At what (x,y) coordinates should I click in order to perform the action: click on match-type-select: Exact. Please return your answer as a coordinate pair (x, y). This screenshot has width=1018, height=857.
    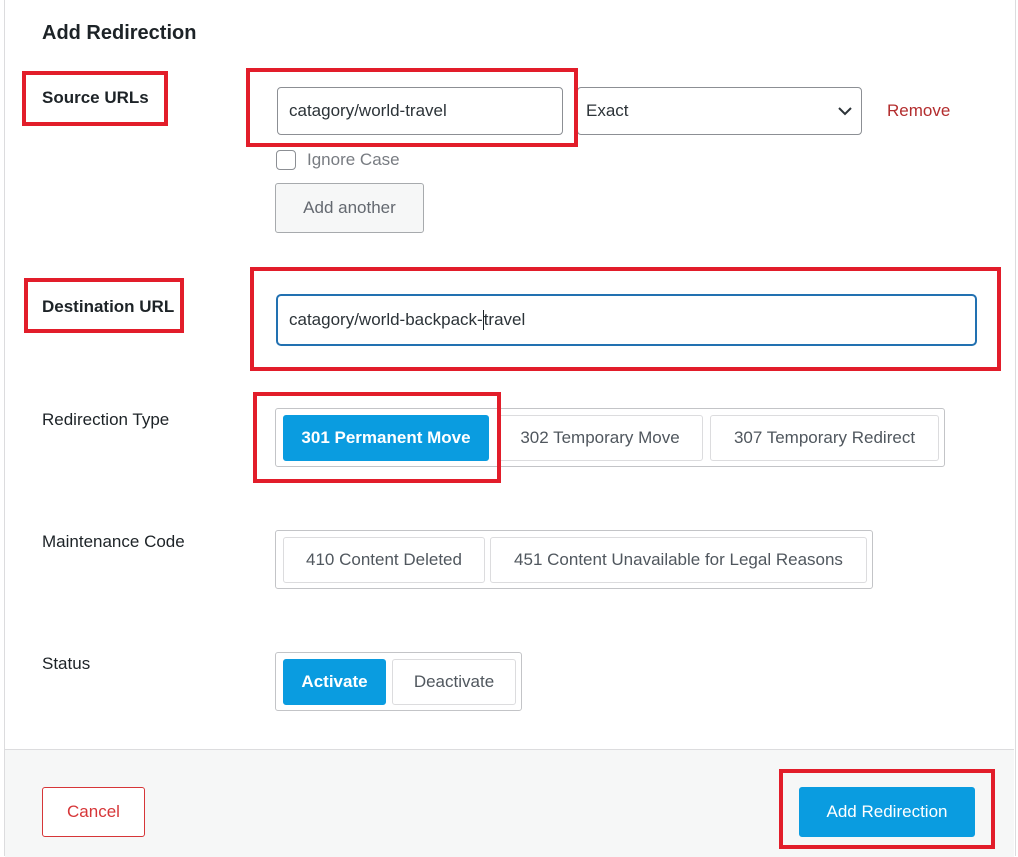
    Looking at the image, I should click on (719, 111).